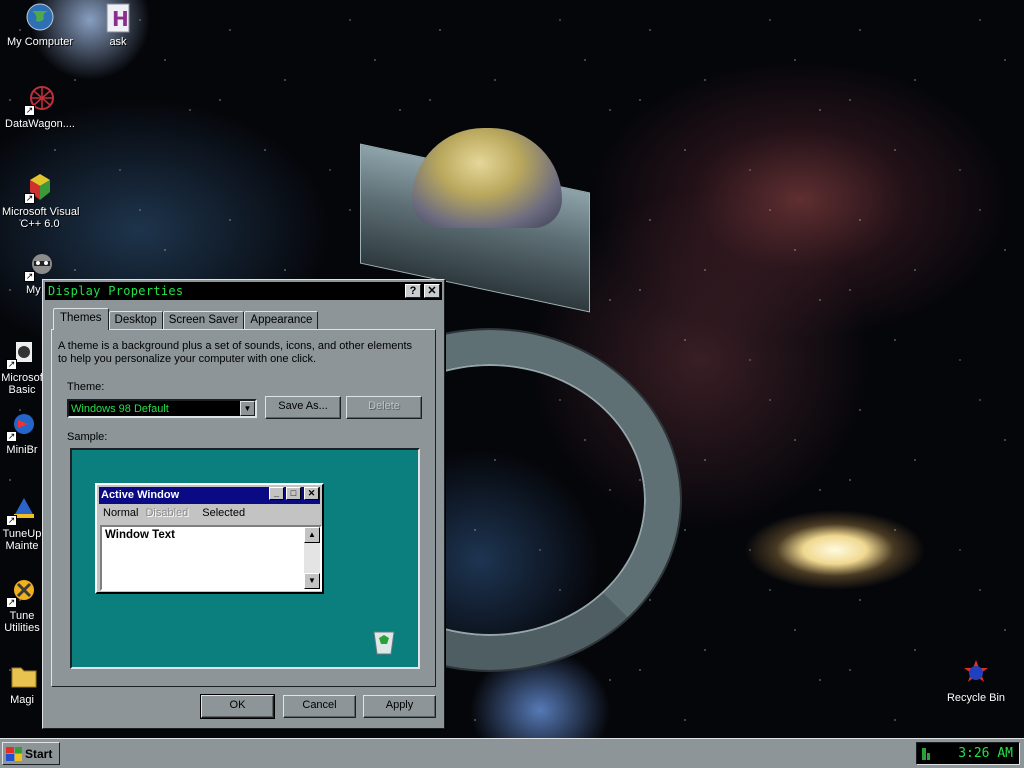 The width and height of the screenshot is (1024, 768). I want to click on h-document-icon: H, so click(118, 18).